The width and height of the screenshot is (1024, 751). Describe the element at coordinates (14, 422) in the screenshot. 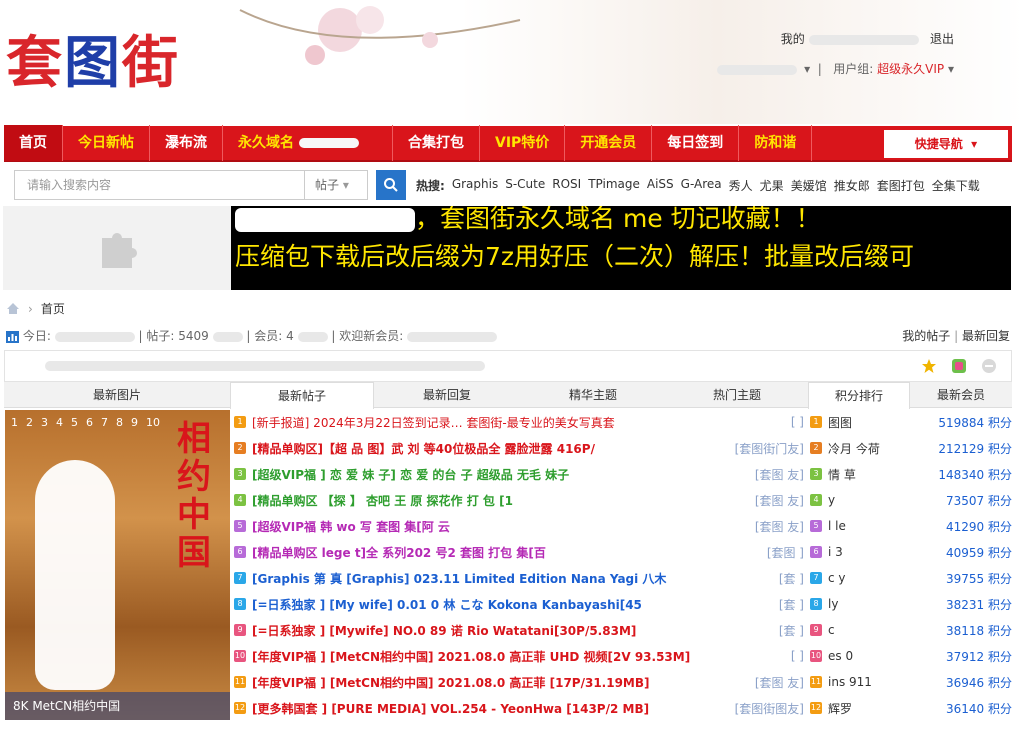

I see `slide-page: 1` at that location.